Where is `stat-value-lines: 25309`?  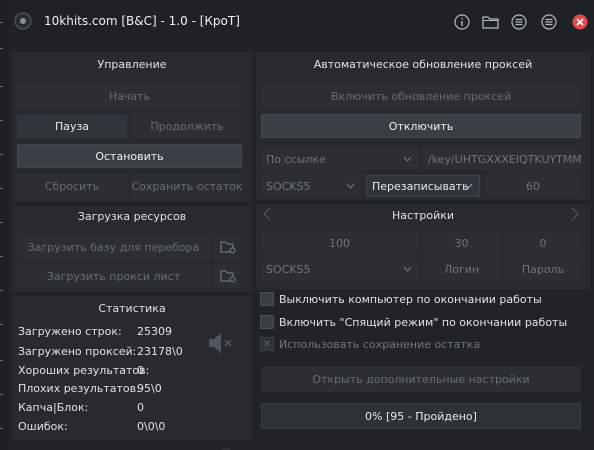 stat-value-lines: 25309 is located at coordinates (154, 331).